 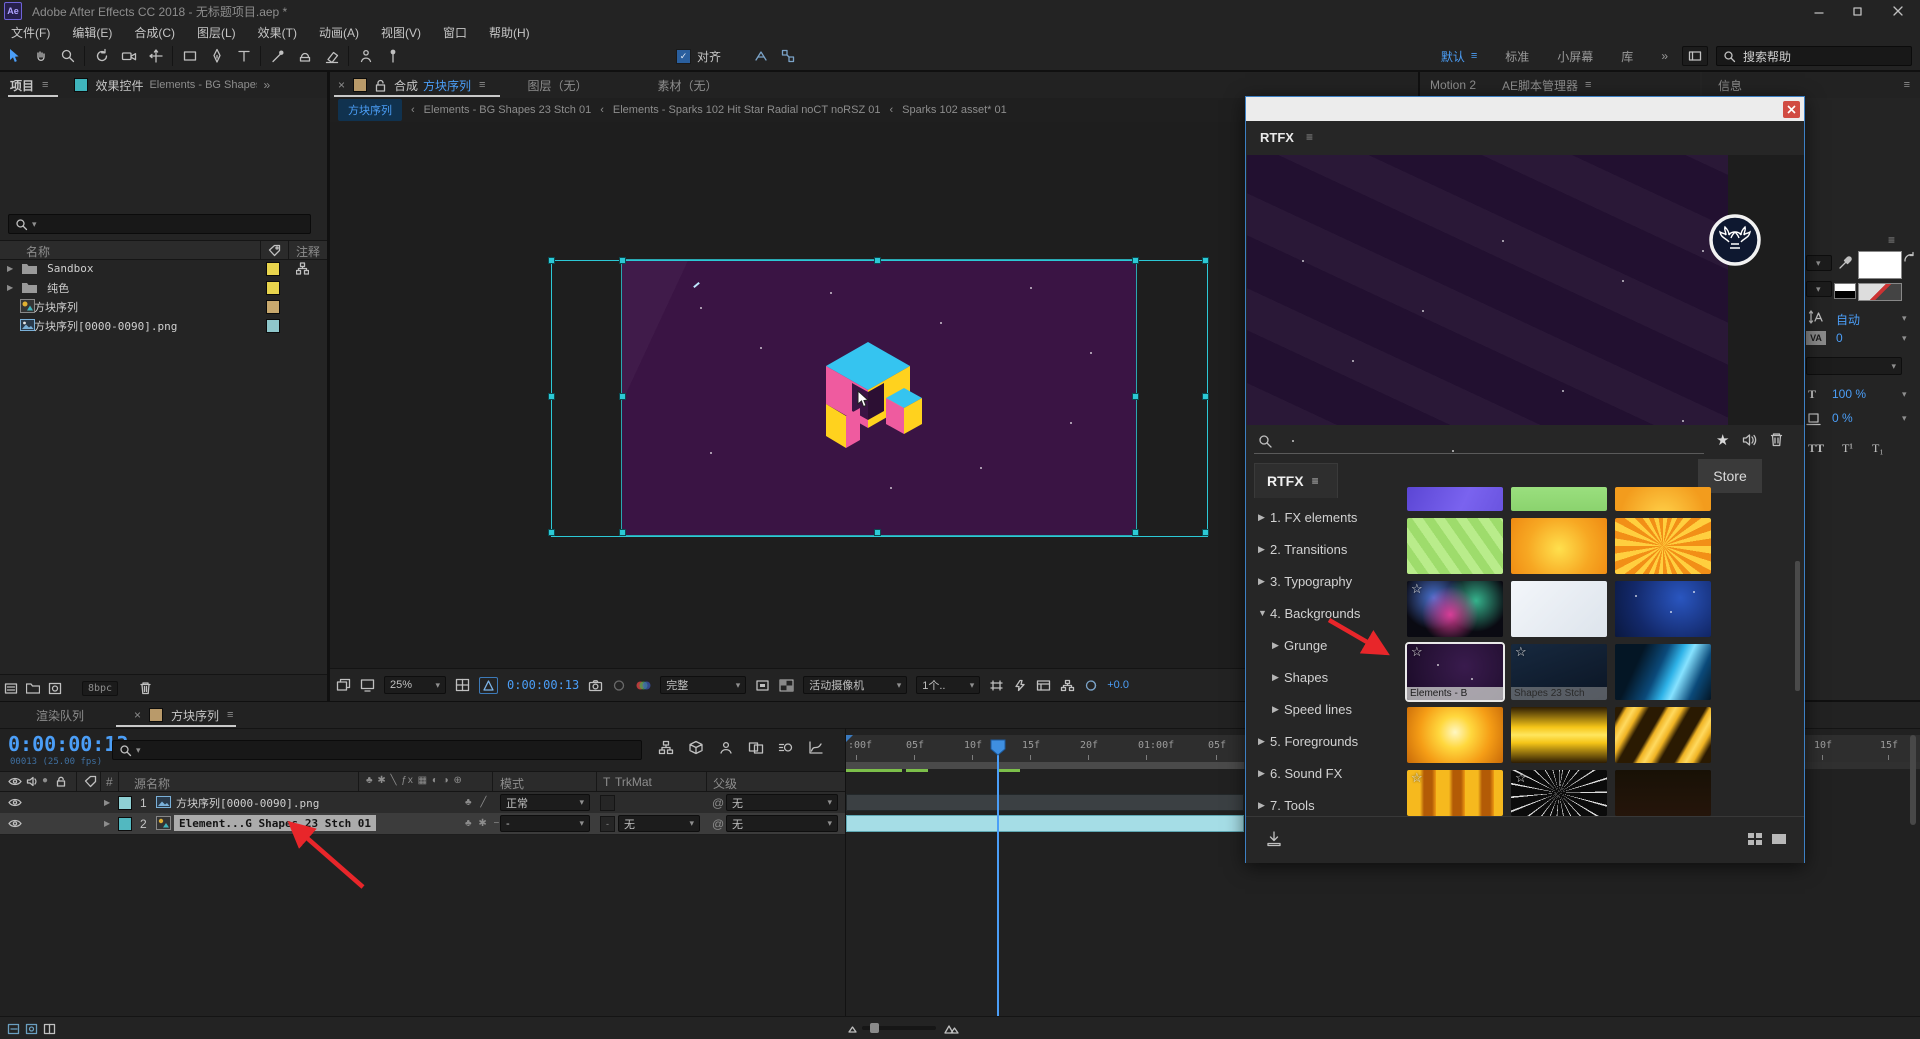 I want to click on superscript-button: T¹, so click(x=1847, y=448).